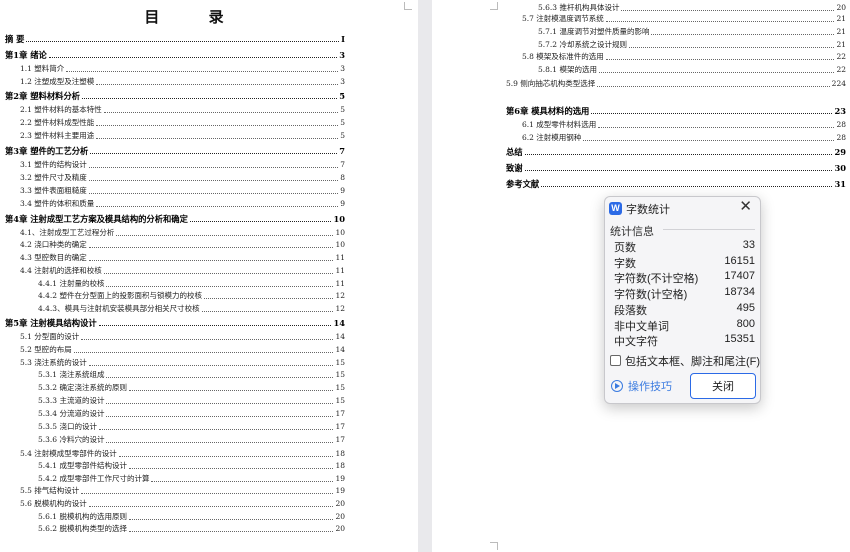 This screenshot has width=850, height=552. What do you see at coordinates (676, 83) in the screenshot?
I see `toc-entry: 5.9 侧向抽芯机构类型选择 224` at bounding box center [676, 83].